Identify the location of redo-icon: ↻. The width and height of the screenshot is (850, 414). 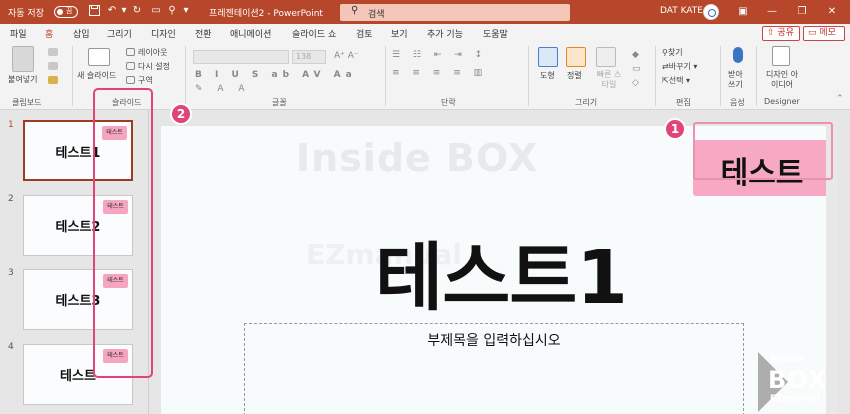
(137, 11).